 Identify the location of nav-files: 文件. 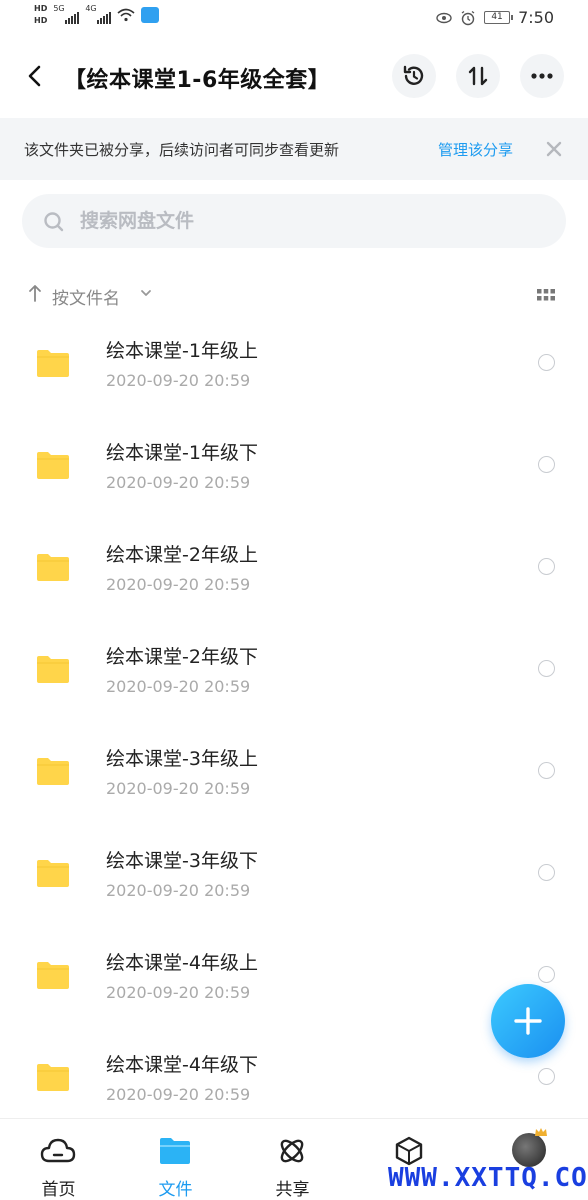
(175, 1159).